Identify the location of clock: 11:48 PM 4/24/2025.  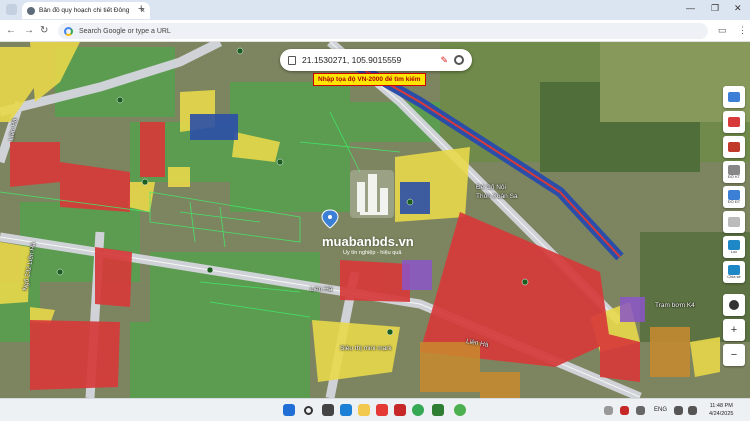
(721, 410).